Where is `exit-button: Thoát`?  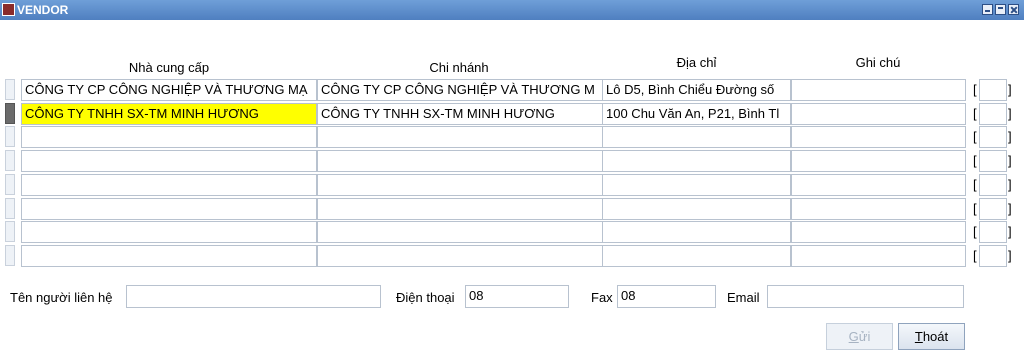
exit-button: Thoát is located at coordinates (931, 336).